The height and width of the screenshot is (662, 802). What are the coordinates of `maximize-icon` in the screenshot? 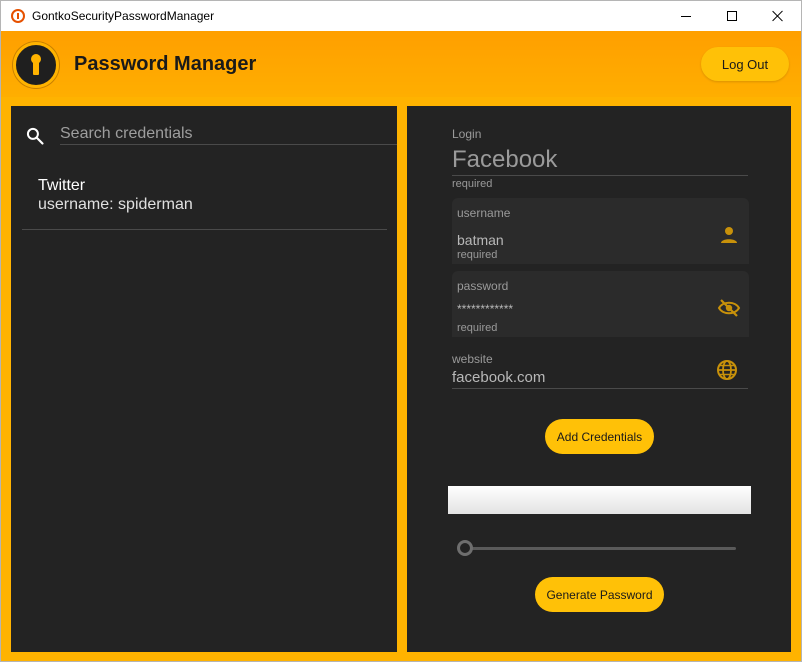 It's located at (732, 16).